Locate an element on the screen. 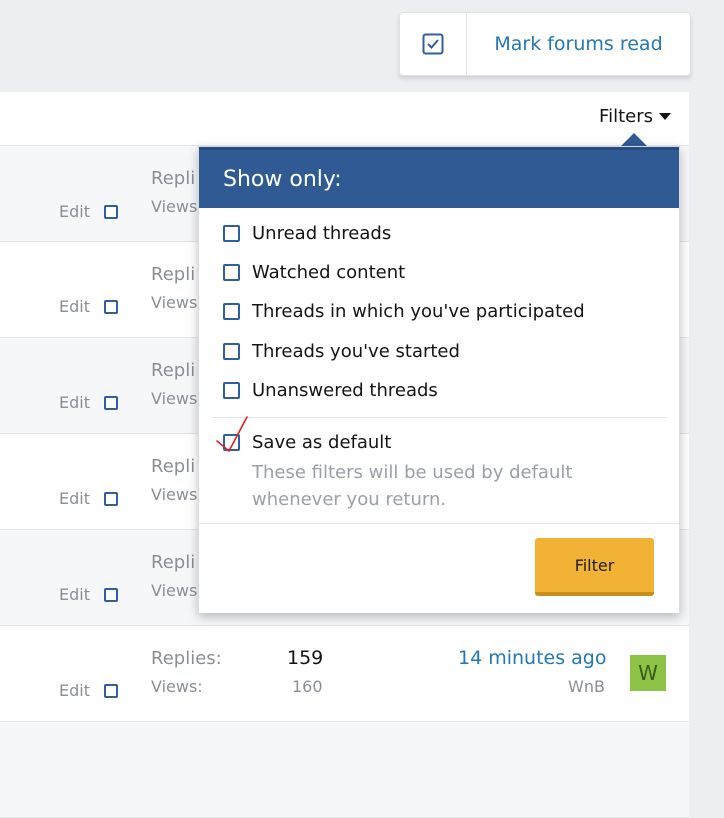  checkbox-icon is located at coordinates (433, 44).